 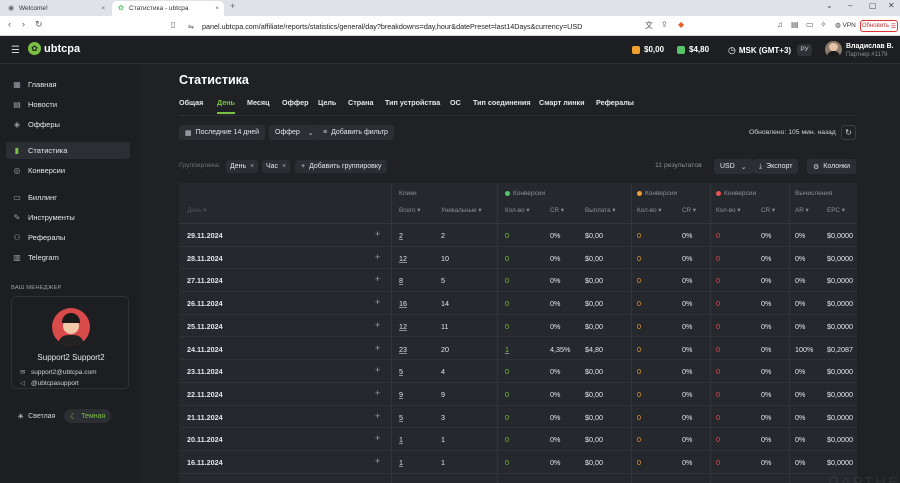 I want to click on sidebar-item-billing: ▭ Биллинг, so click(x=68, y=197).